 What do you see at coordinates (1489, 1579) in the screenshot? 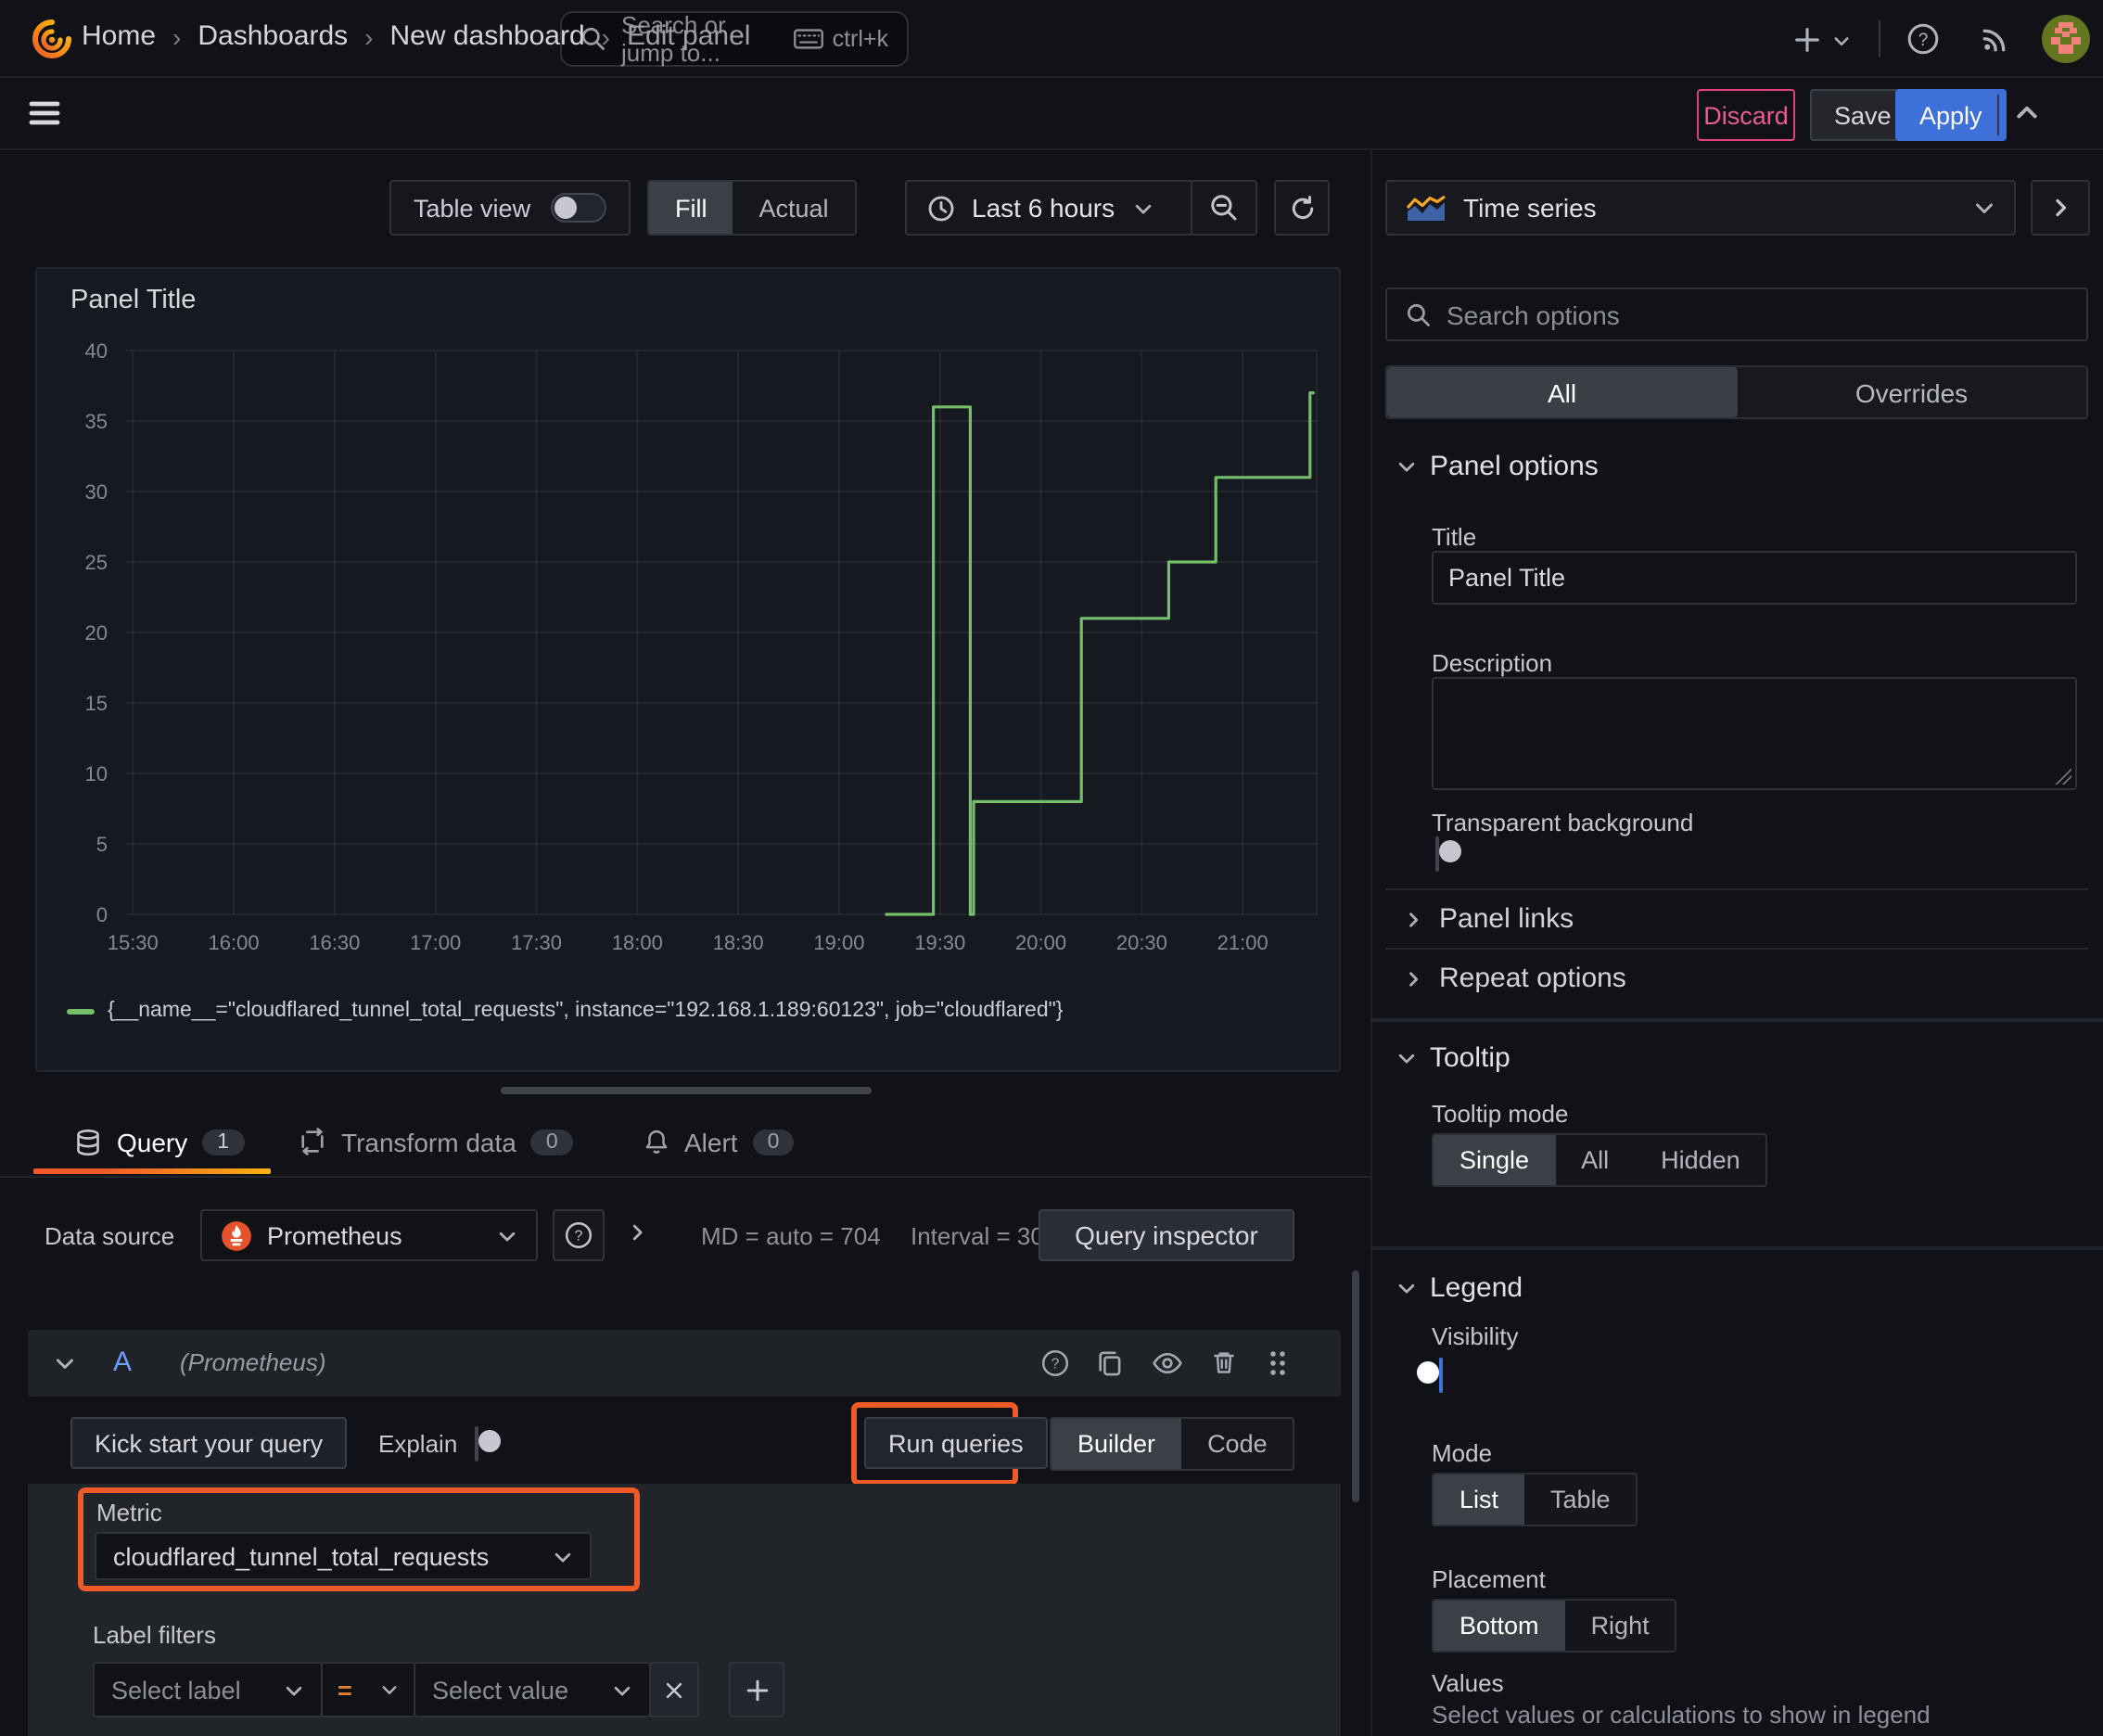
I see `legend-placement-label: Placement` at bounding box center [1489, 1579].